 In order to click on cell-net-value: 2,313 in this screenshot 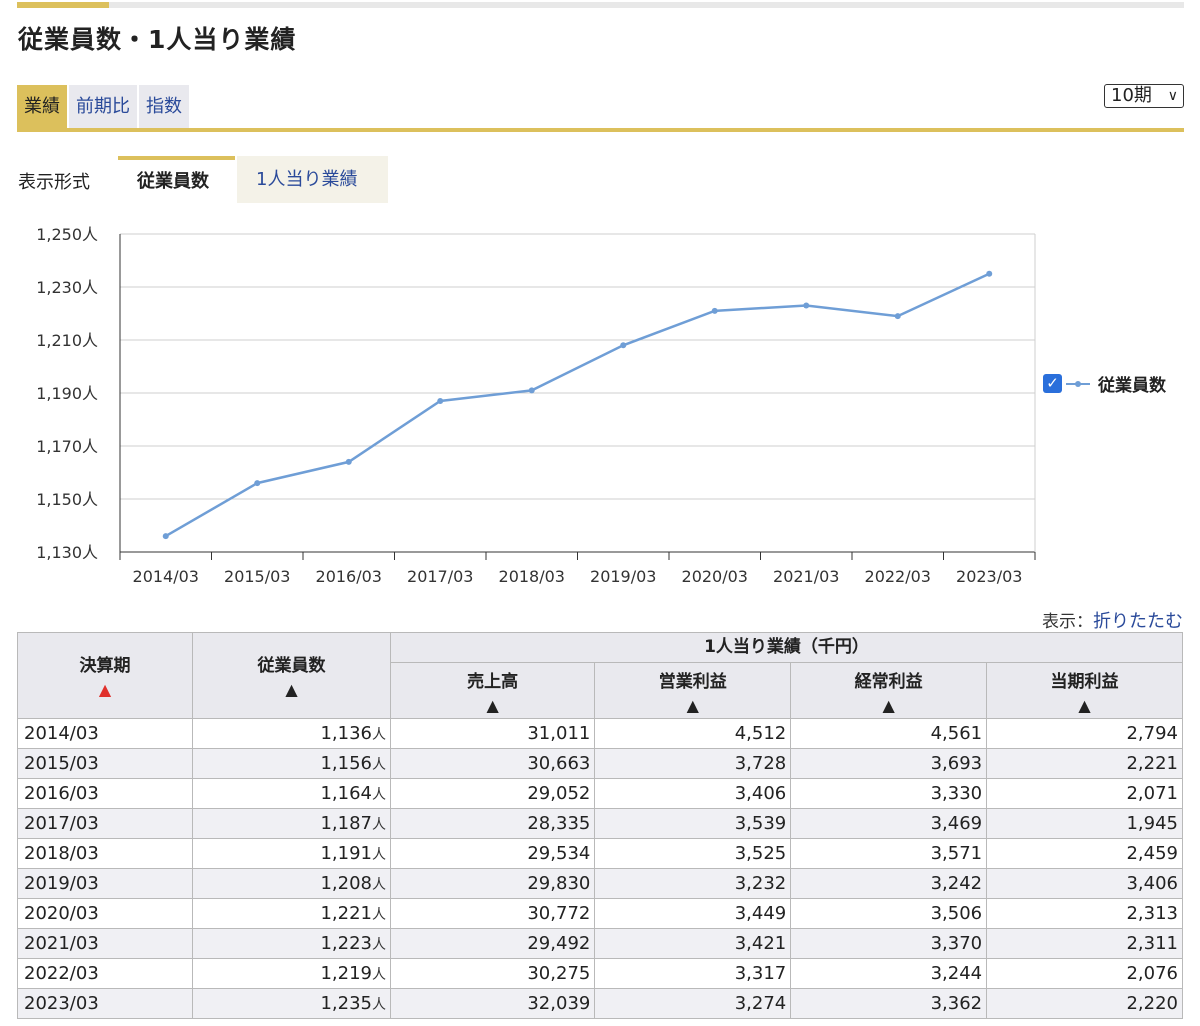, I will do `click(1152, 913)`.